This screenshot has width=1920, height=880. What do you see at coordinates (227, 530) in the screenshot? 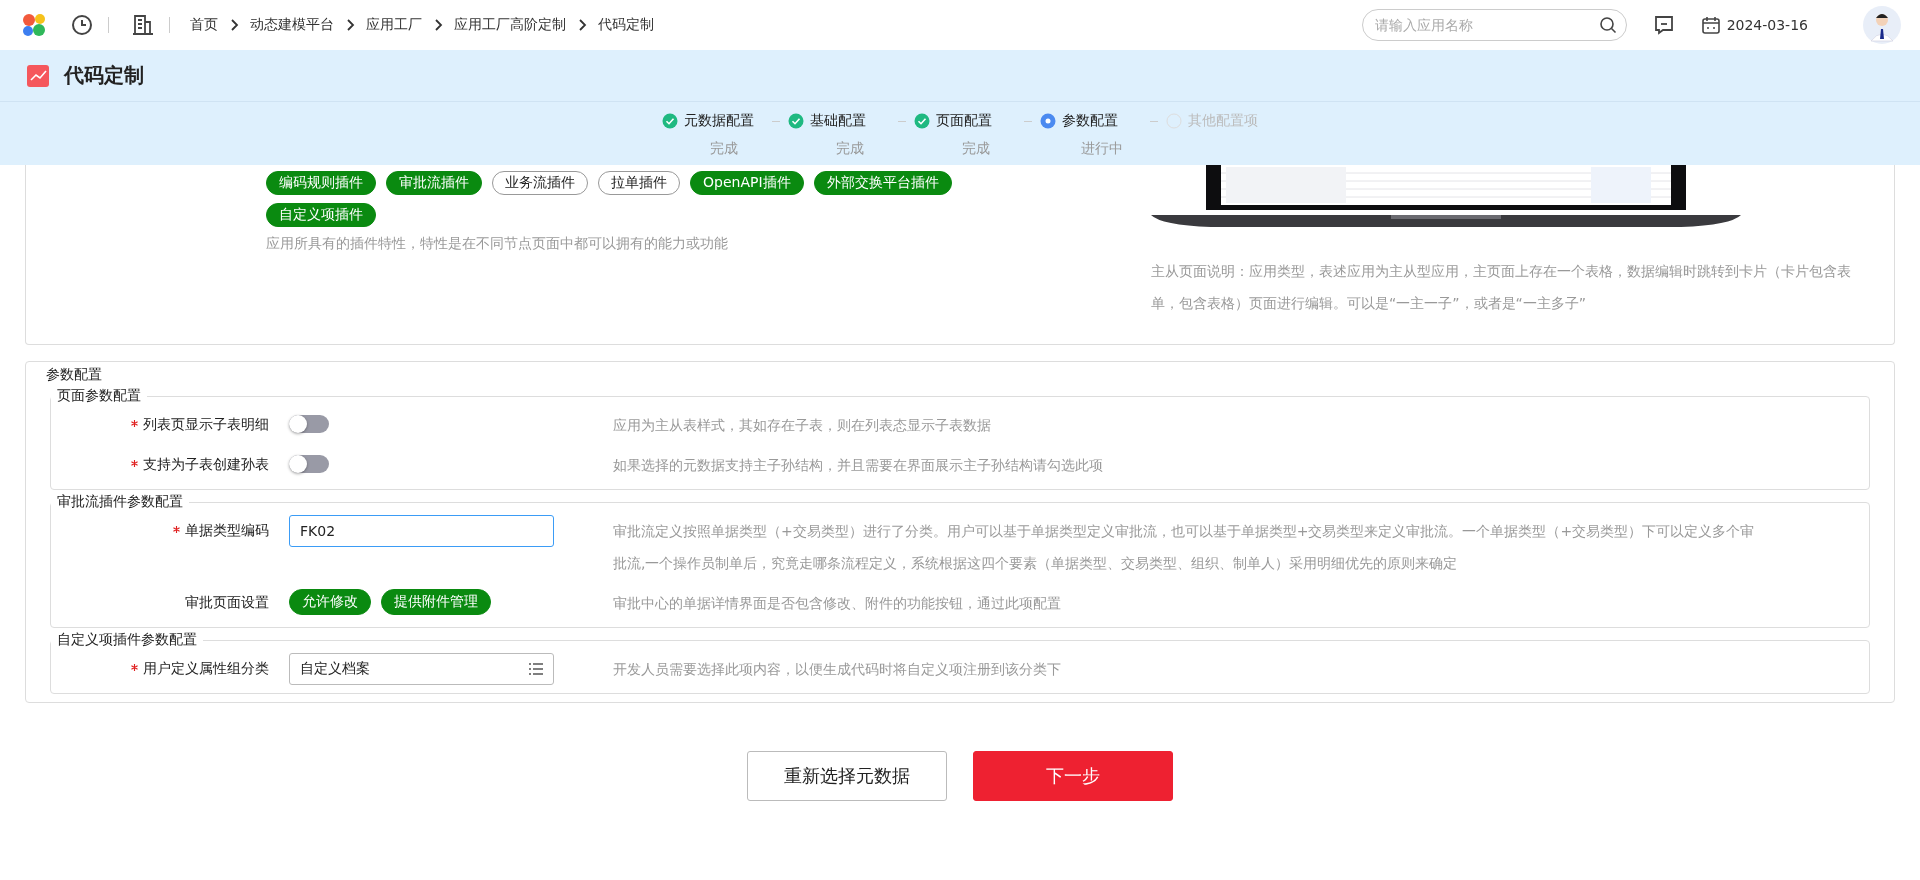
I see `field-label: 单据类型编码` at bounding box center [227, 530].